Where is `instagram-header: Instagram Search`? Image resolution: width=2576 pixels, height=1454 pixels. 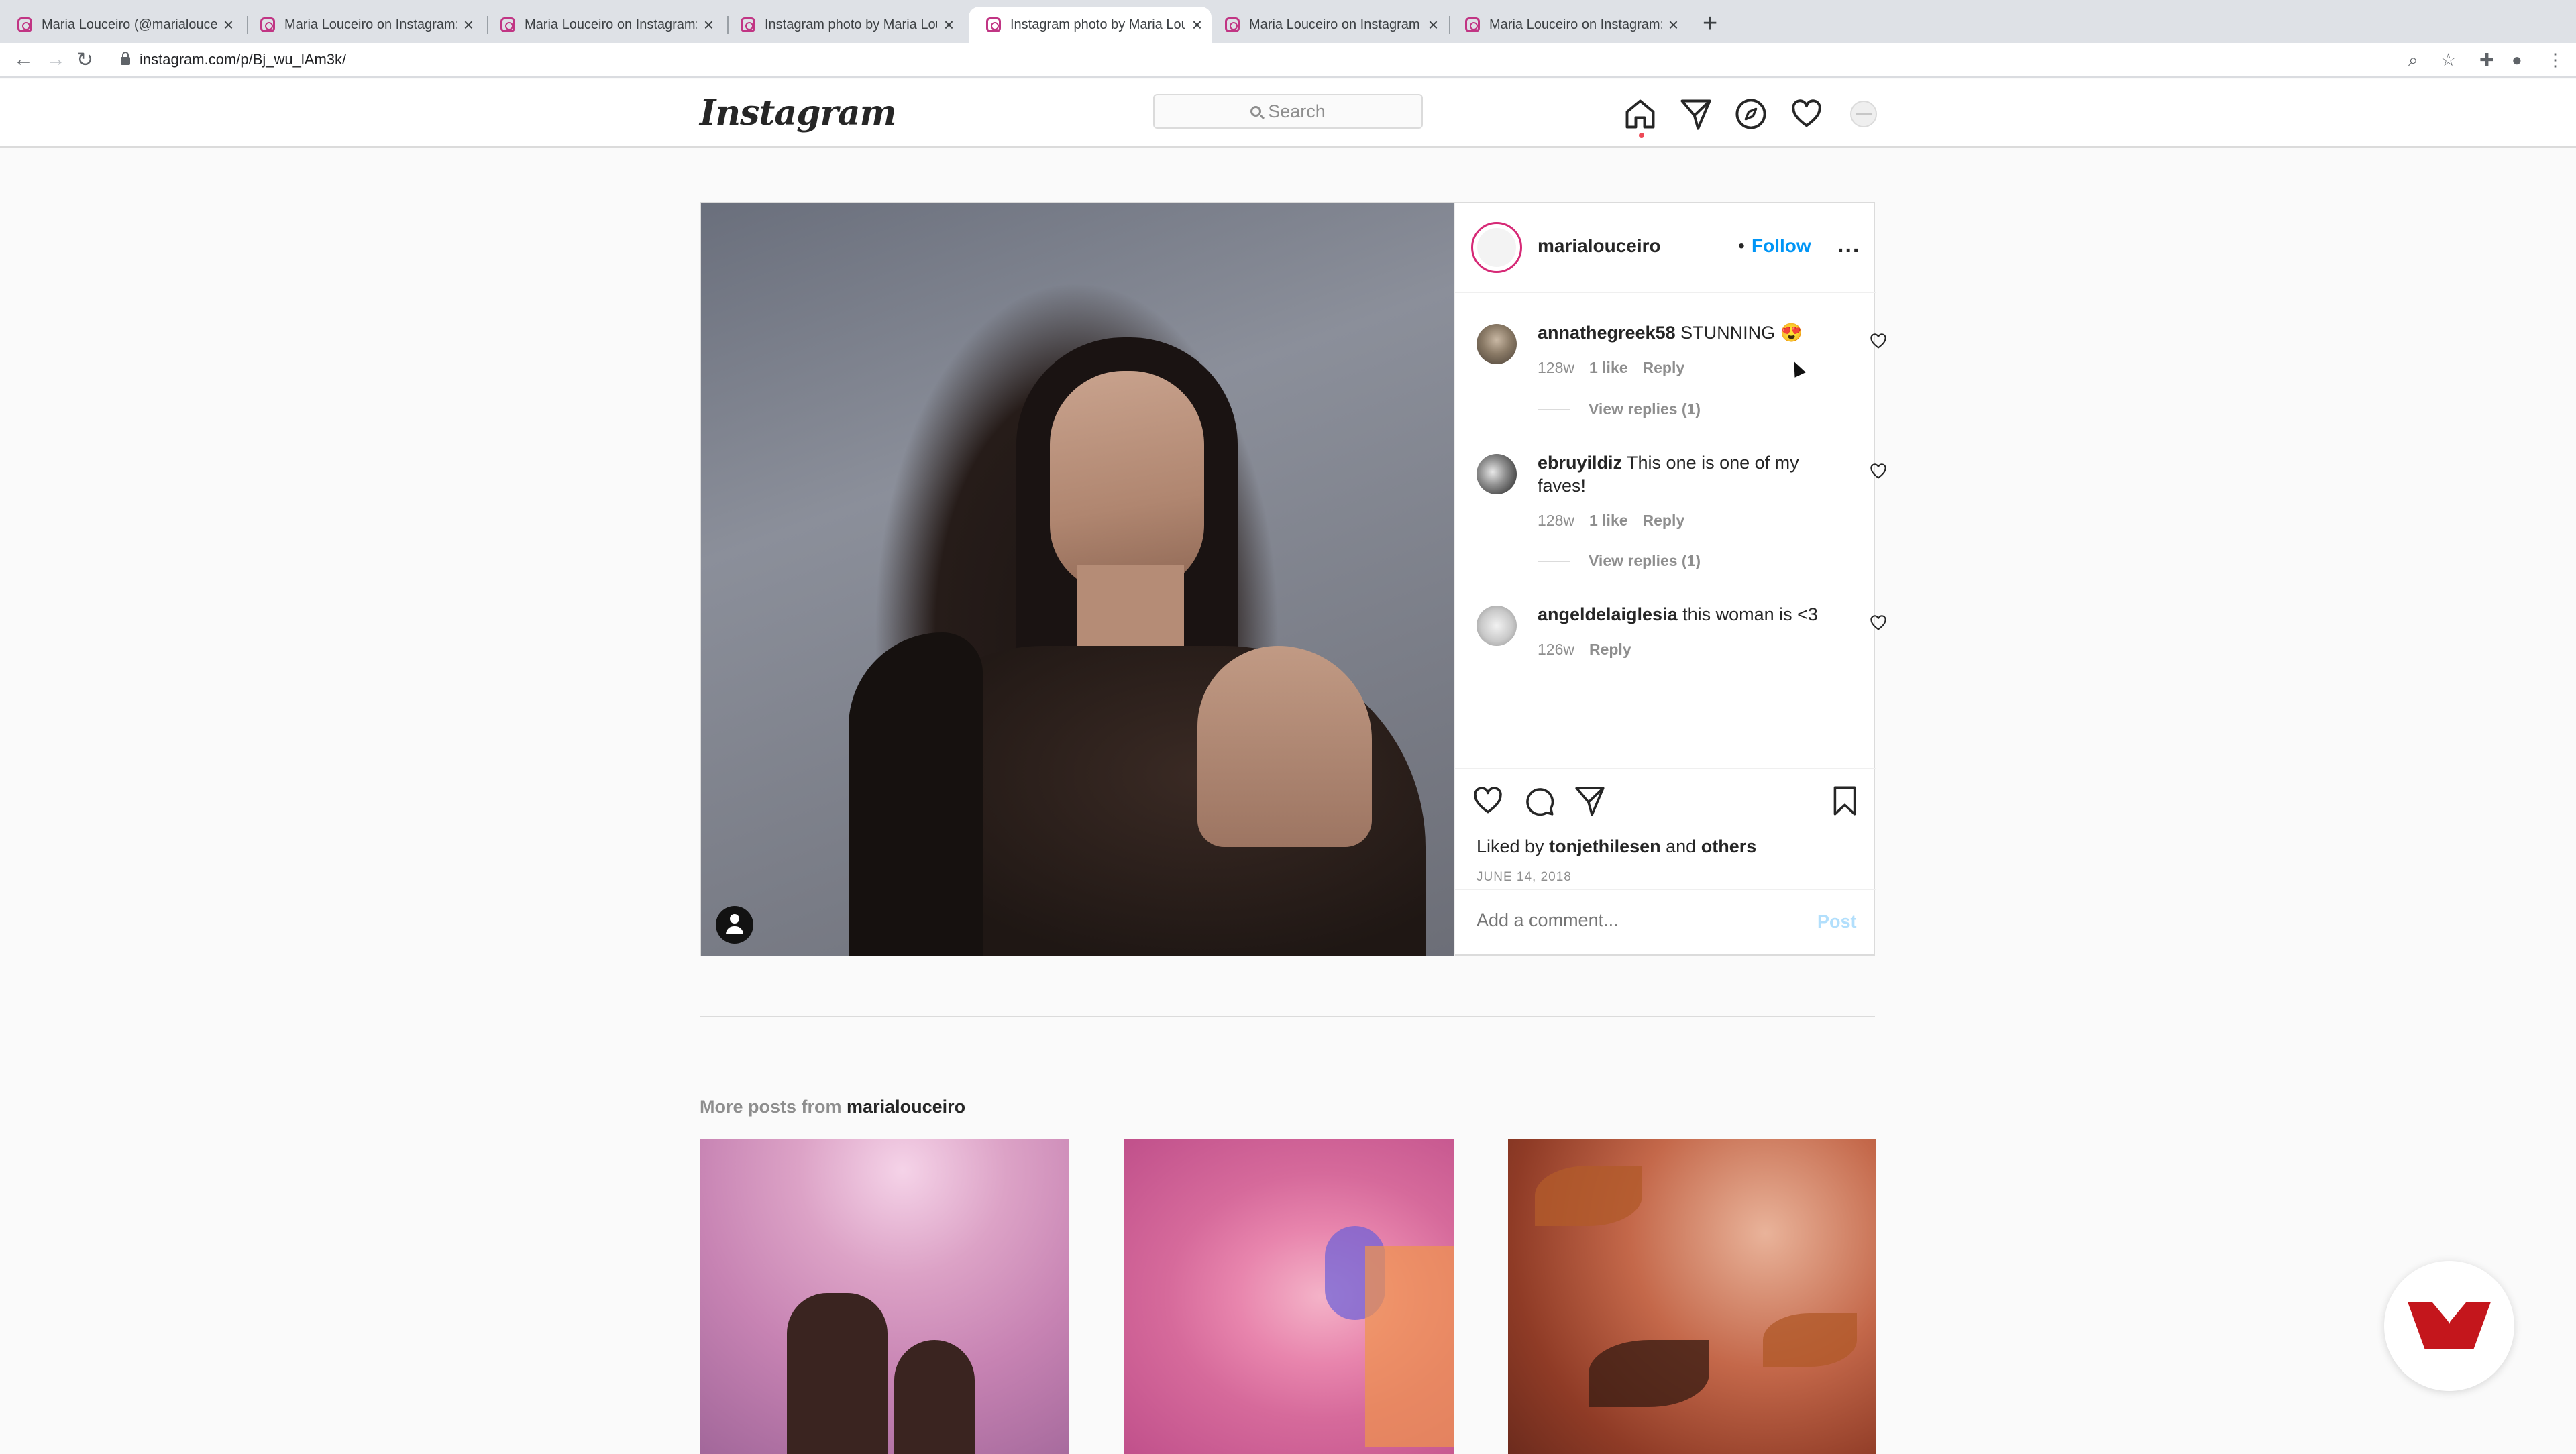
instagram-header: Instagram Search is located at coordinates (1288, 113).